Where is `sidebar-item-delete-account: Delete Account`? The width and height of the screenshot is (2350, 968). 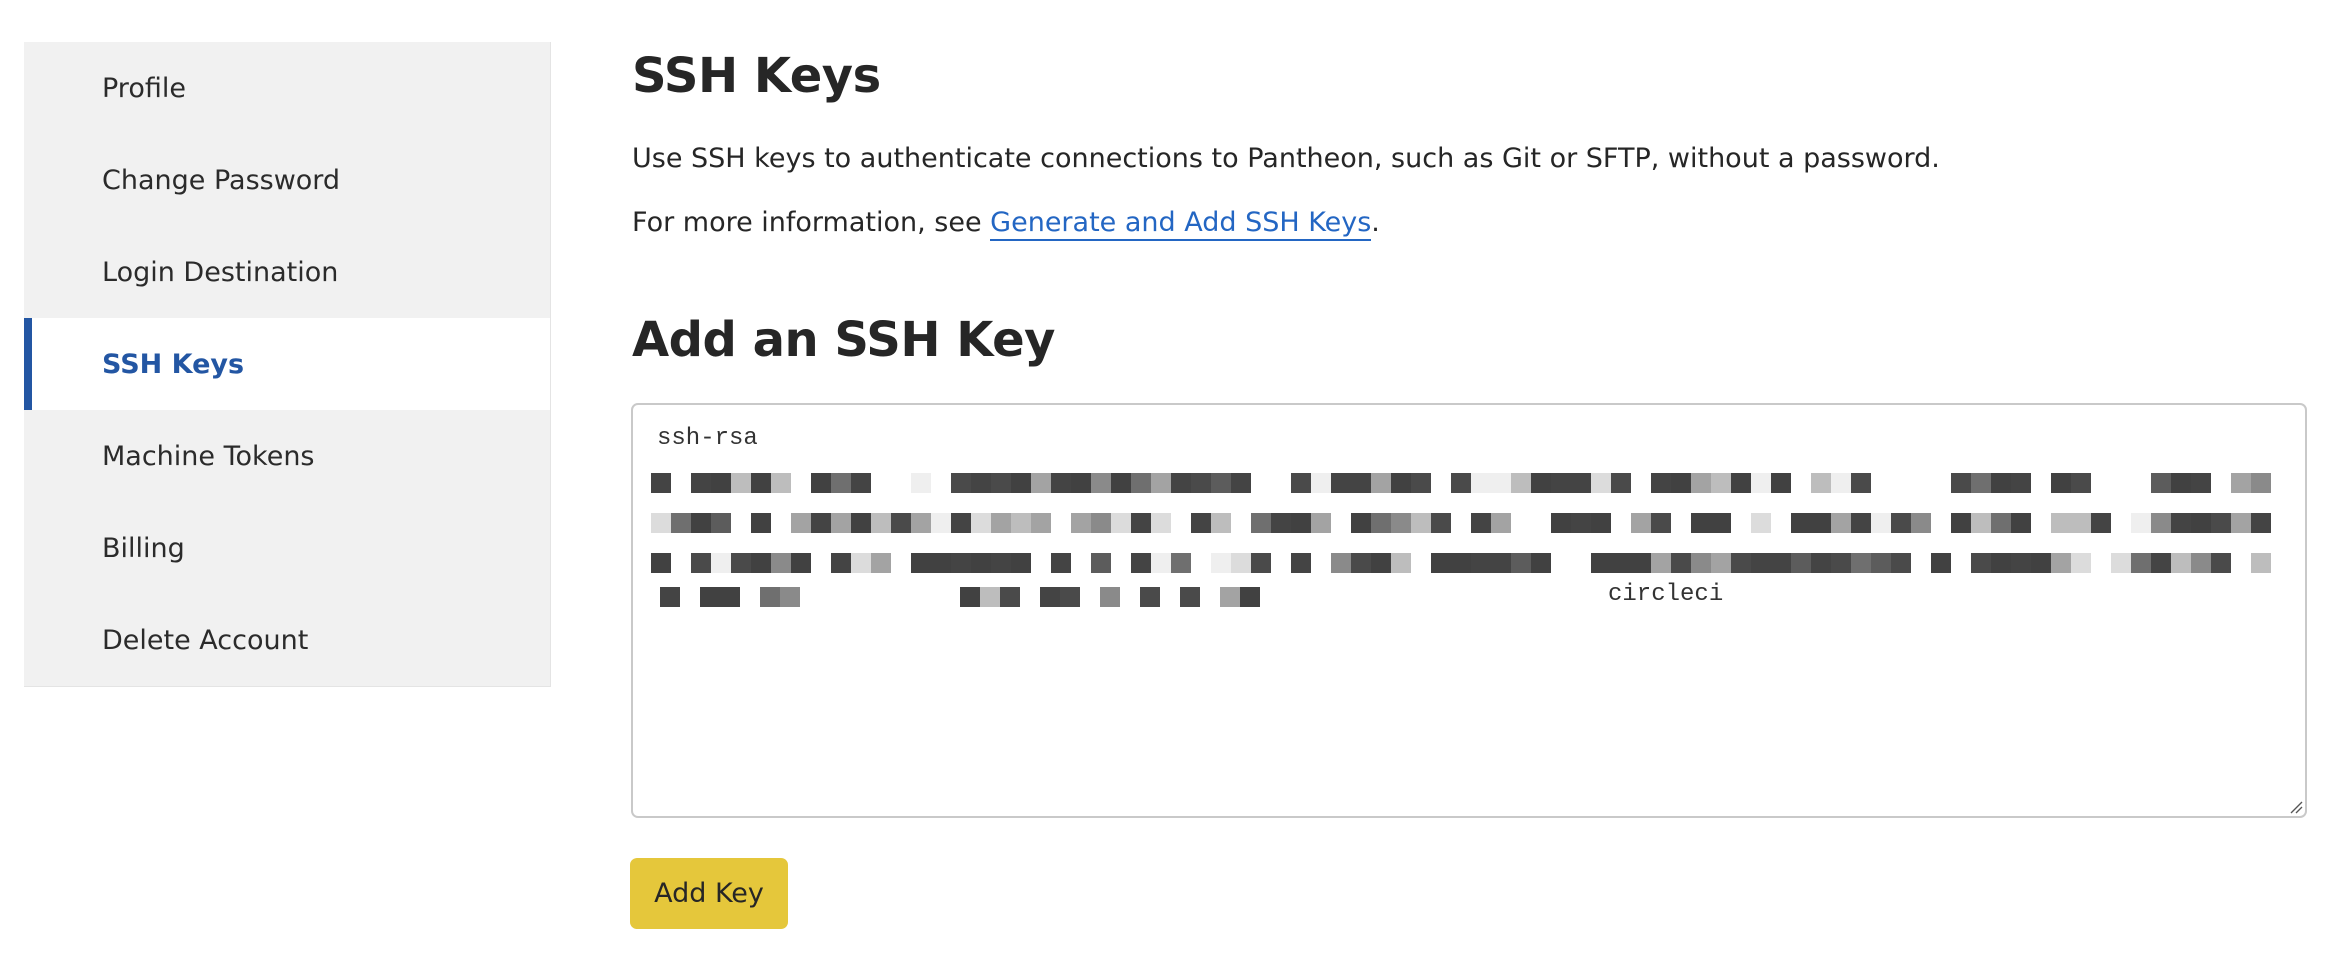 sidebar-item-delete-account: Delete Account is located at coordinates (287, 640).